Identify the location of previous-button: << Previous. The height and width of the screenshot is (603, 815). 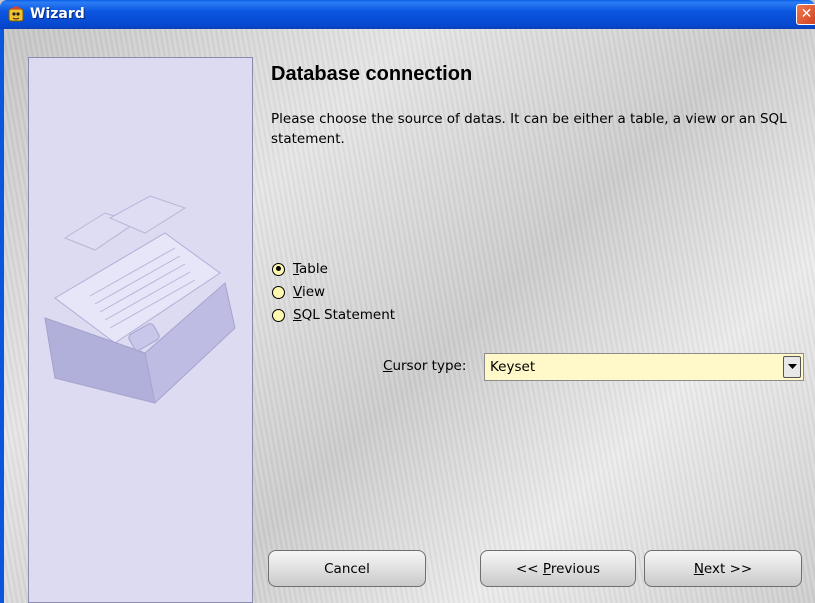
(558, 568).